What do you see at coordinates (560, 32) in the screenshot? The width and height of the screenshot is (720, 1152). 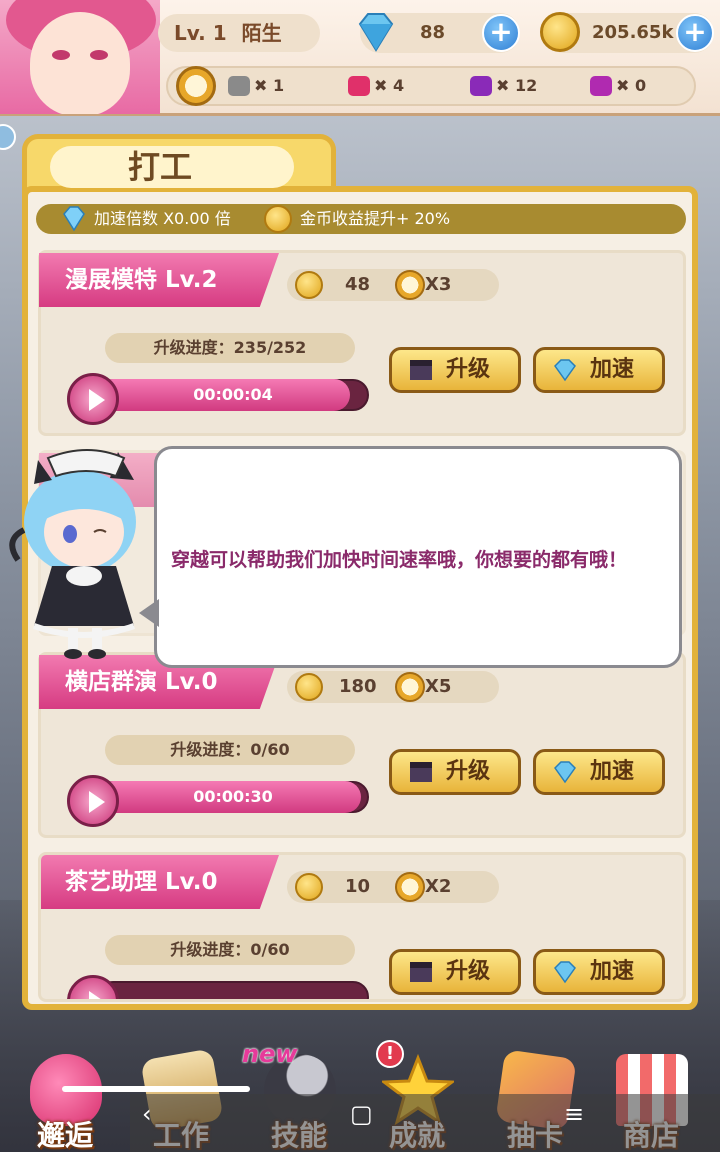 I see `gold-coin-icon` at bounding box center [560, 32].